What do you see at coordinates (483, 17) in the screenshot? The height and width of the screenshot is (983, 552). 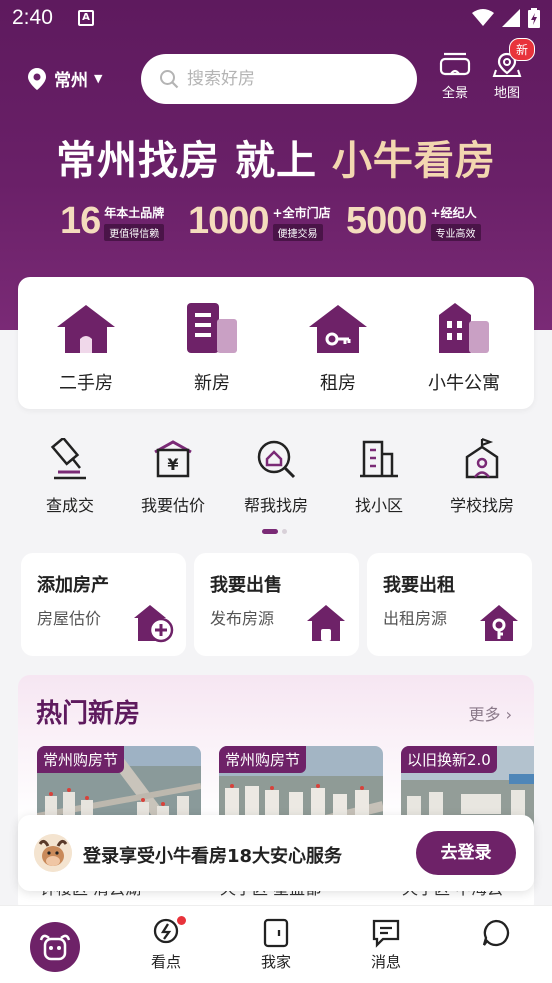 I see `wifi-icon` at bounding box center [483, 17].